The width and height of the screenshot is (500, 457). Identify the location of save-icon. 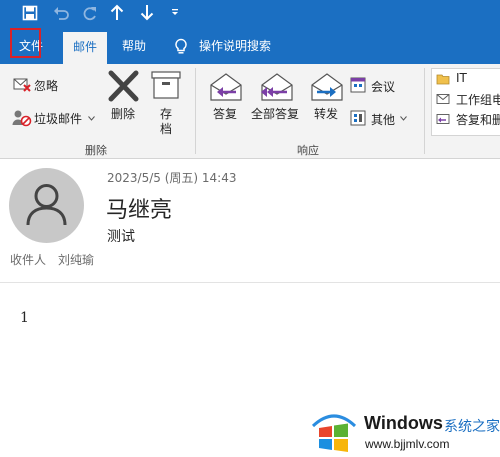
(30, 13).